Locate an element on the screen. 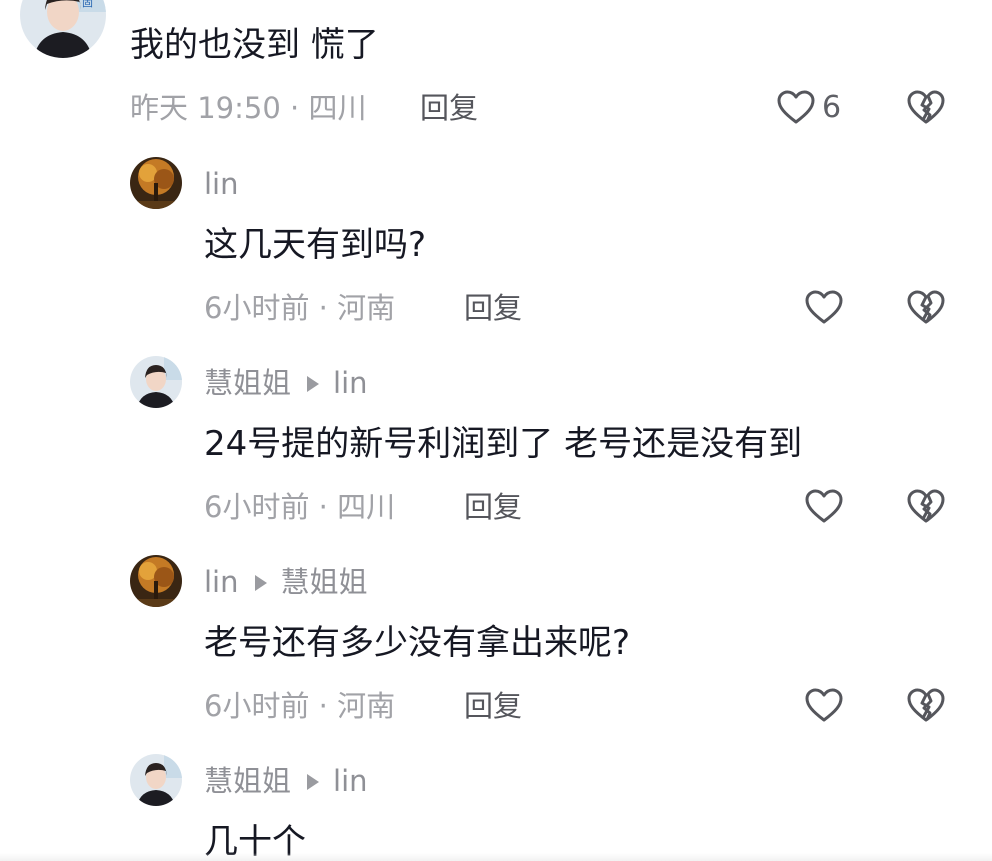  reply-time-location: 6小时前 · 四川 is located at coordinates (300, 507).